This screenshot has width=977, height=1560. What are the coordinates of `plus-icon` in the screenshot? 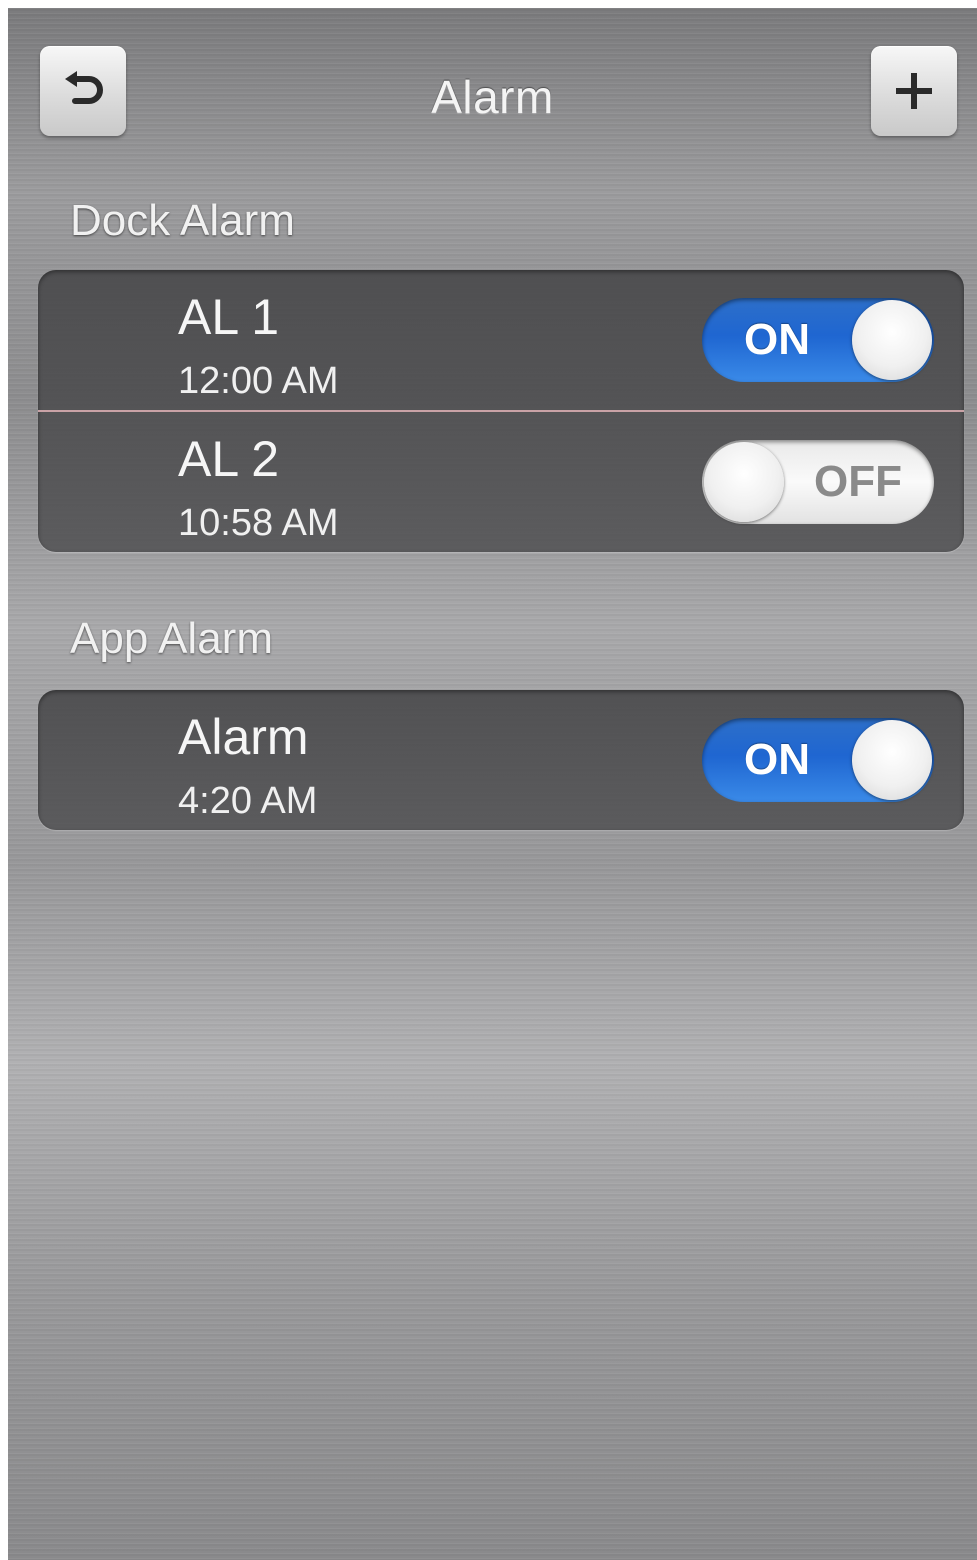 It's located at (914, 91).